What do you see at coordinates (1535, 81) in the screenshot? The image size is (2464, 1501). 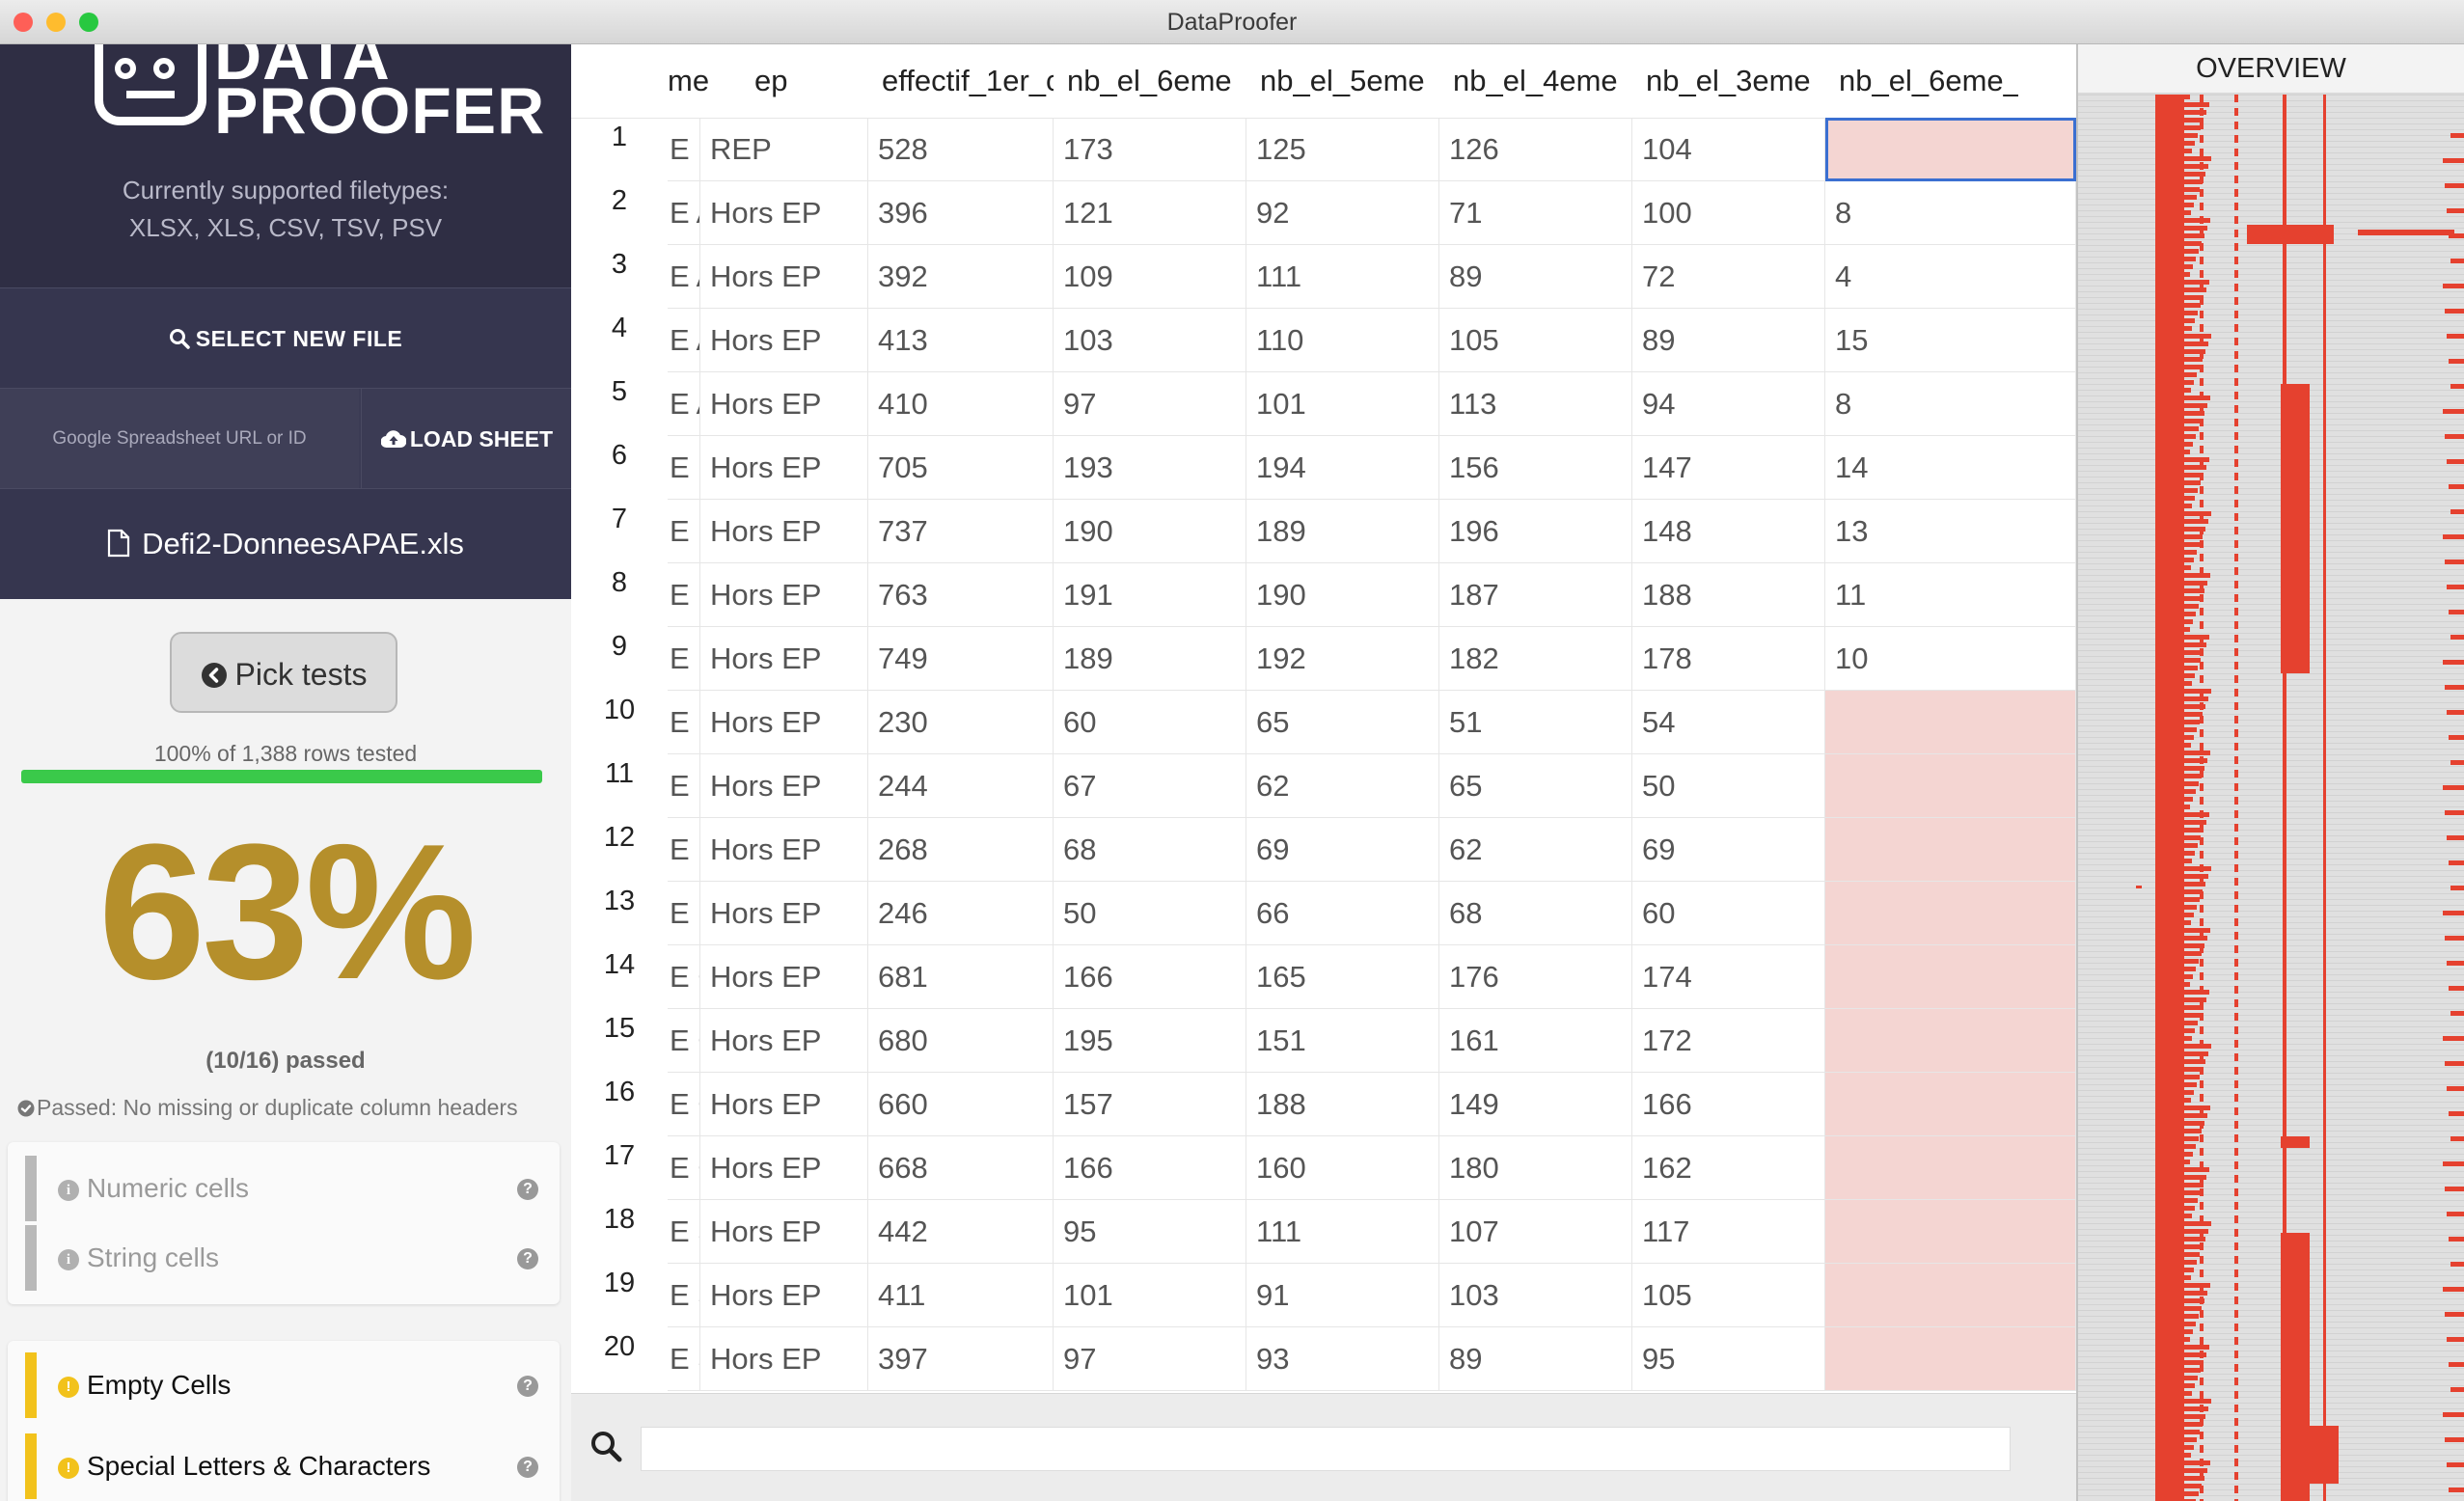 I see `column-header: nb_el_4eme` at bounding box center [1535, 81].